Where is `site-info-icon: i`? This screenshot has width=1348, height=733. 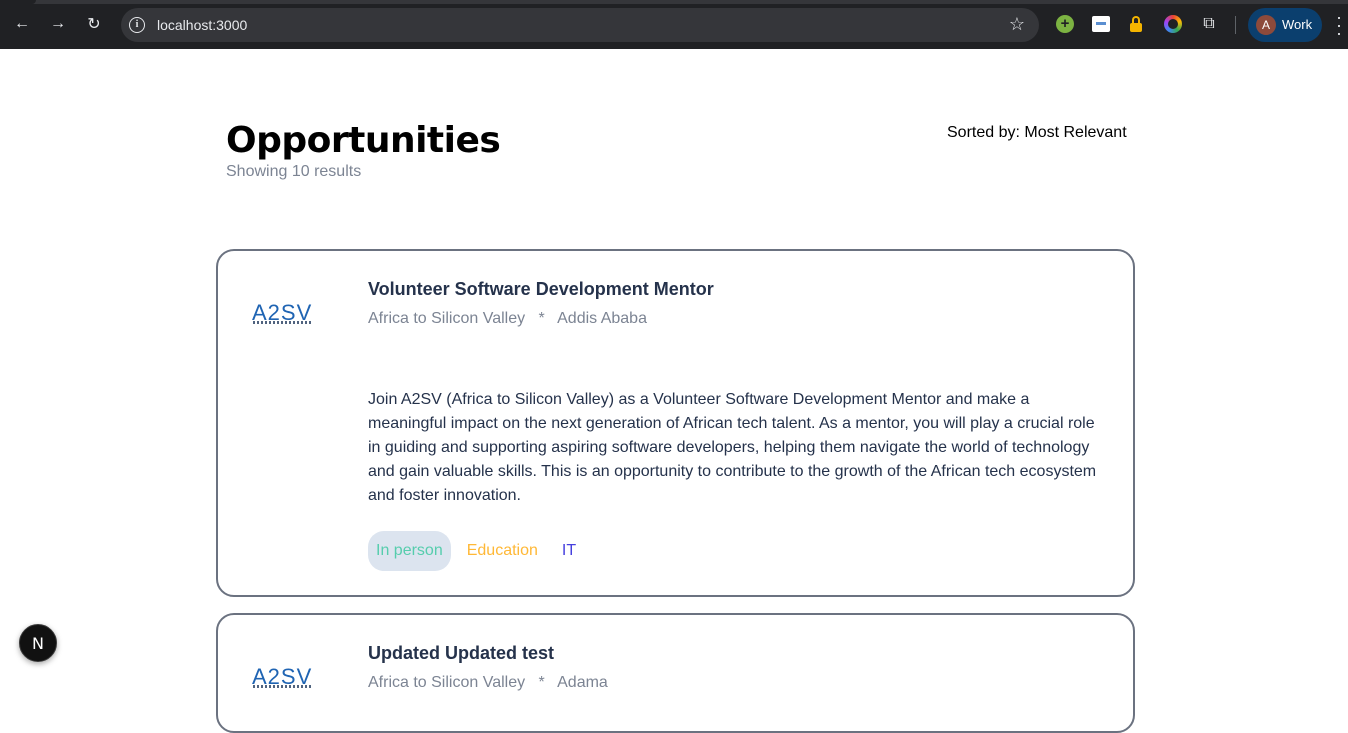
site-info-icon: i is located at coordinates (137, 25).